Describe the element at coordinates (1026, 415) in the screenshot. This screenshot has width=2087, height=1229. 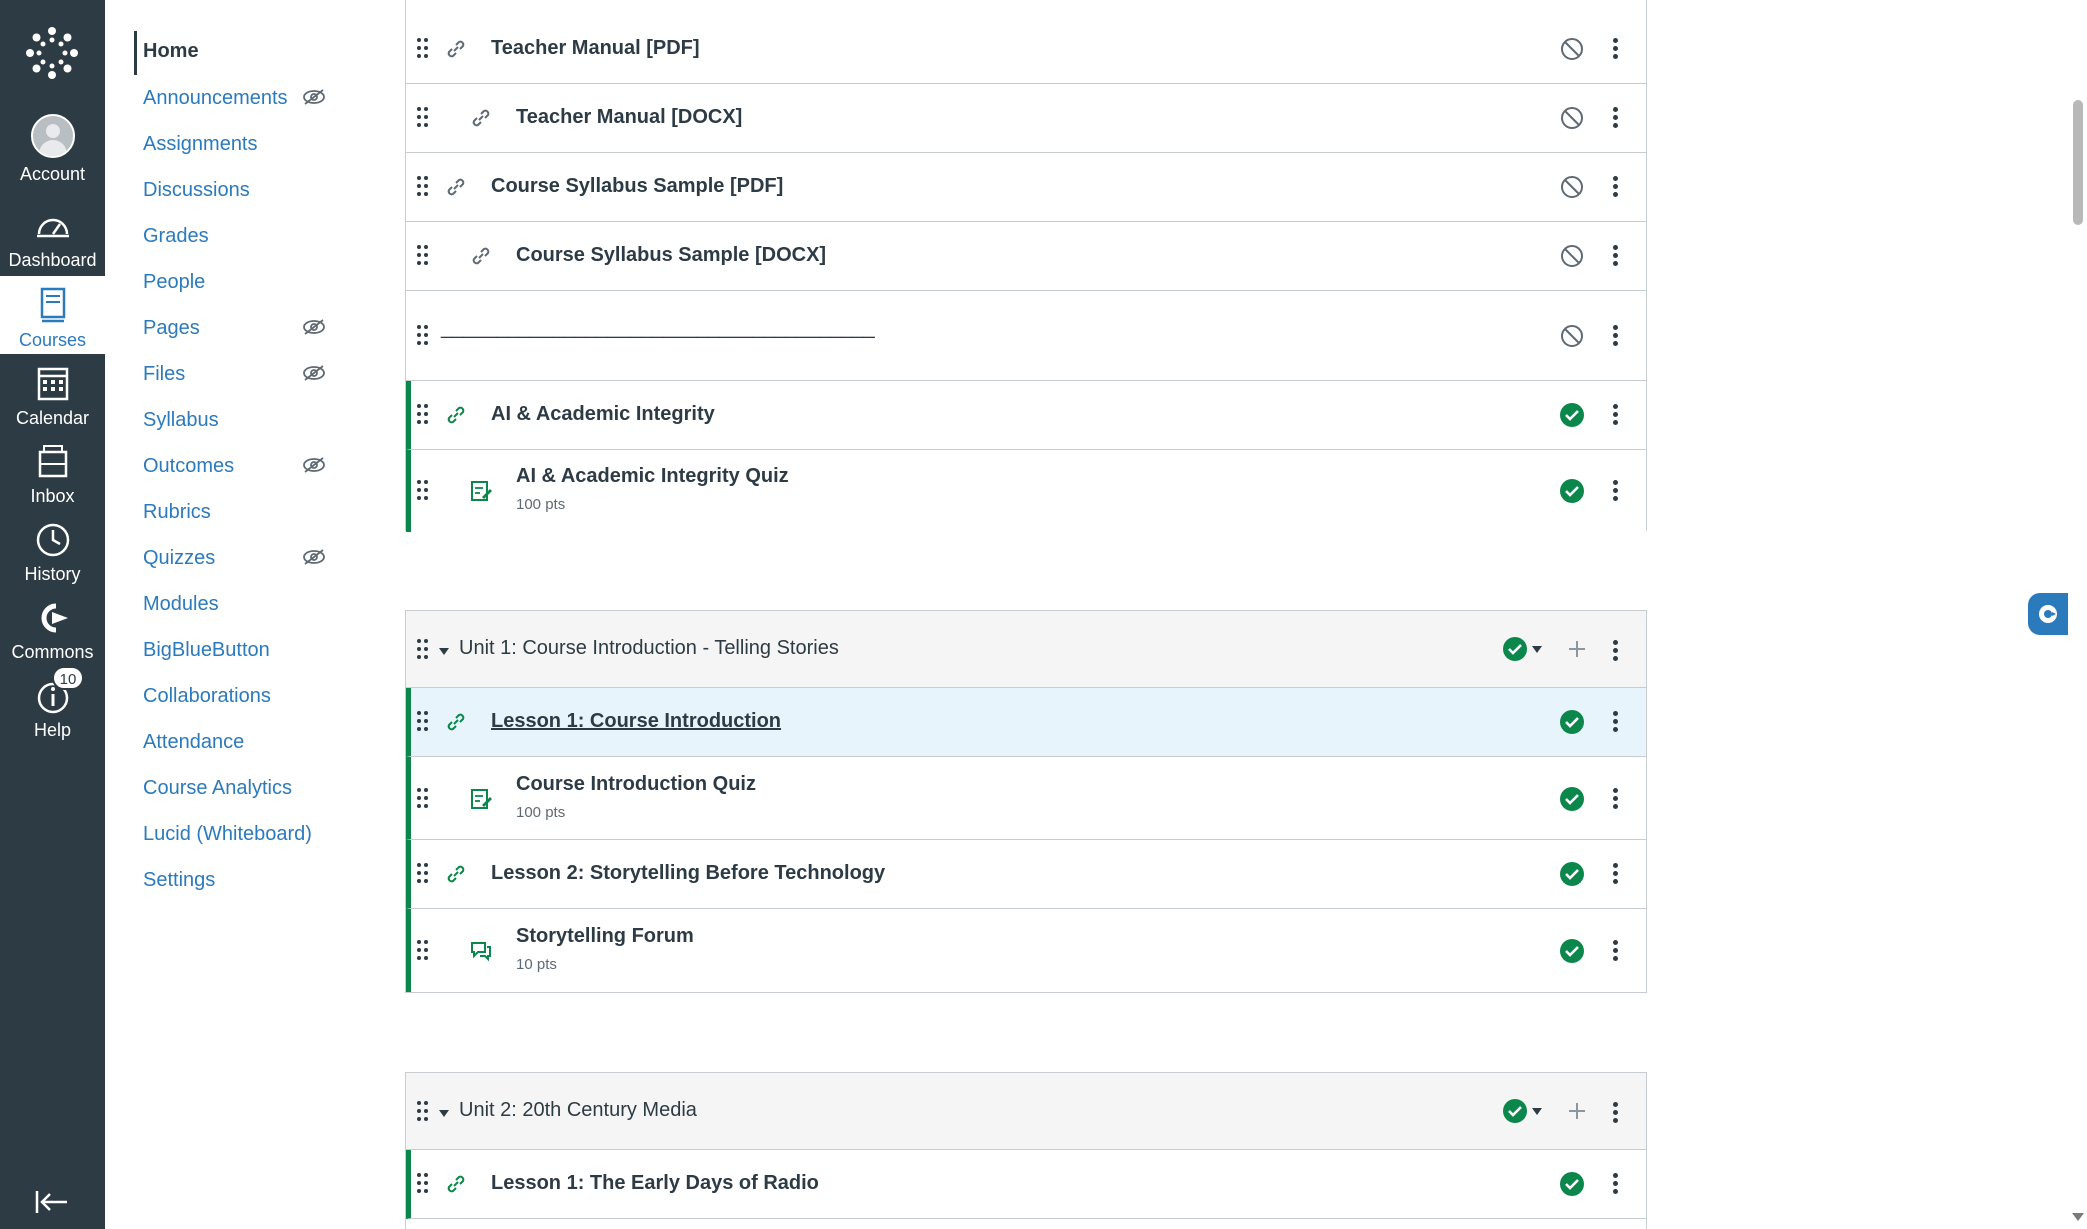
I see `module-item: AI & Academic Integrity` at that location.